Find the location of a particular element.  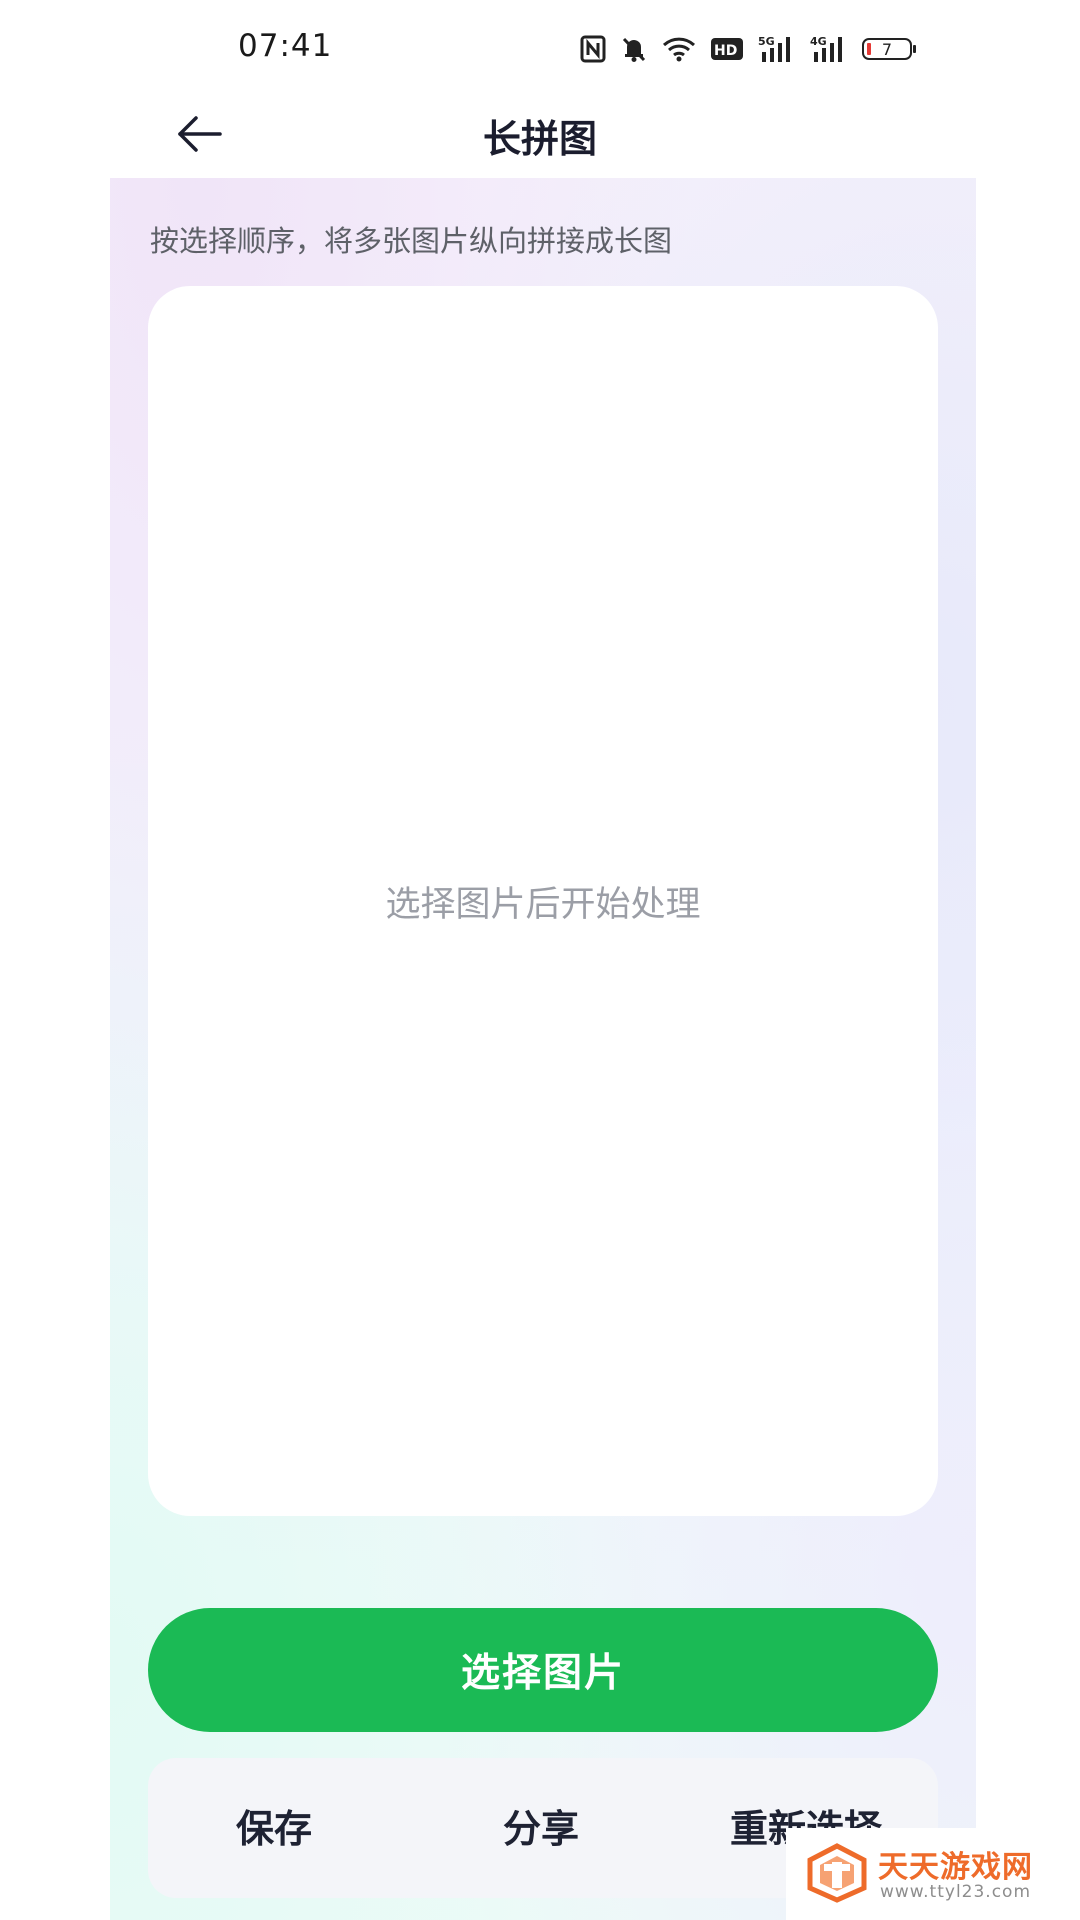

watermark-name: 天天游戏网 is located at coordinates (955, 1867).